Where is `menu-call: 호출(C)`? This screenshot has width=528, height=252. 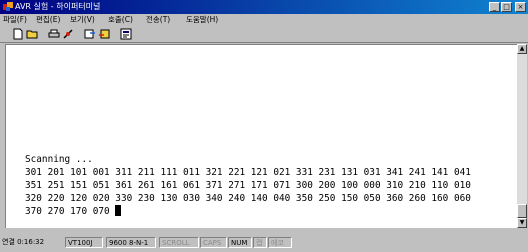
menu-call: 호출(C) is located at coordinates (120, 20).